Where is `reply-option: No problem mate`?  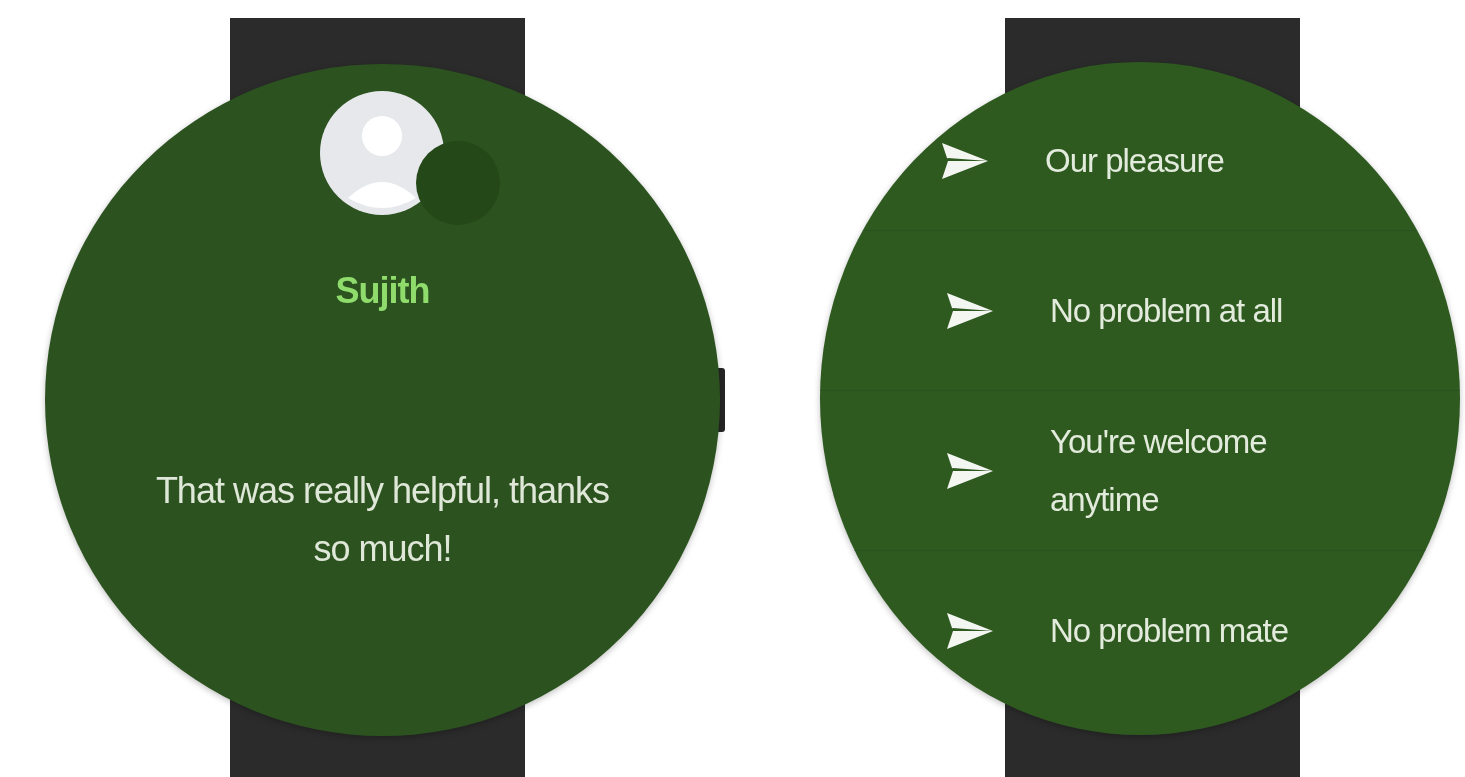 reply-option: No problem mate is located at coordinates (1140, 630).